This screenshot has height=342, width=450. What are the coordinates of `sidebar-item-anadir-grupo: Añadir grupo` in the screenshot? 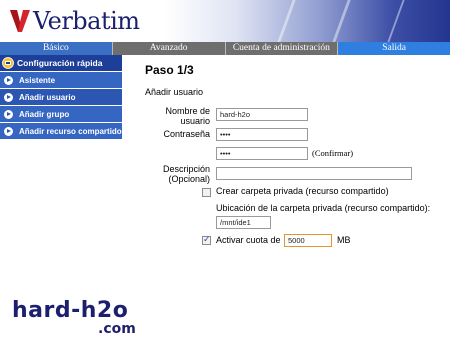 It's located at (61, 114).